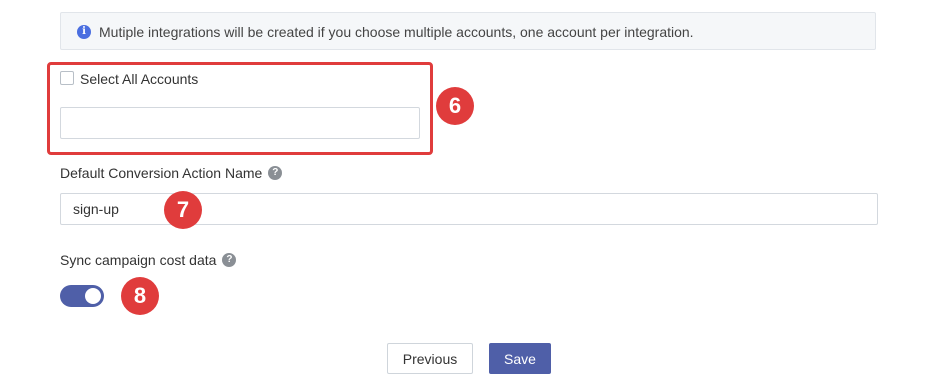 This screenshot has height=385, width=932. I want to click on step-marker-7: 7, so click(183, 210).